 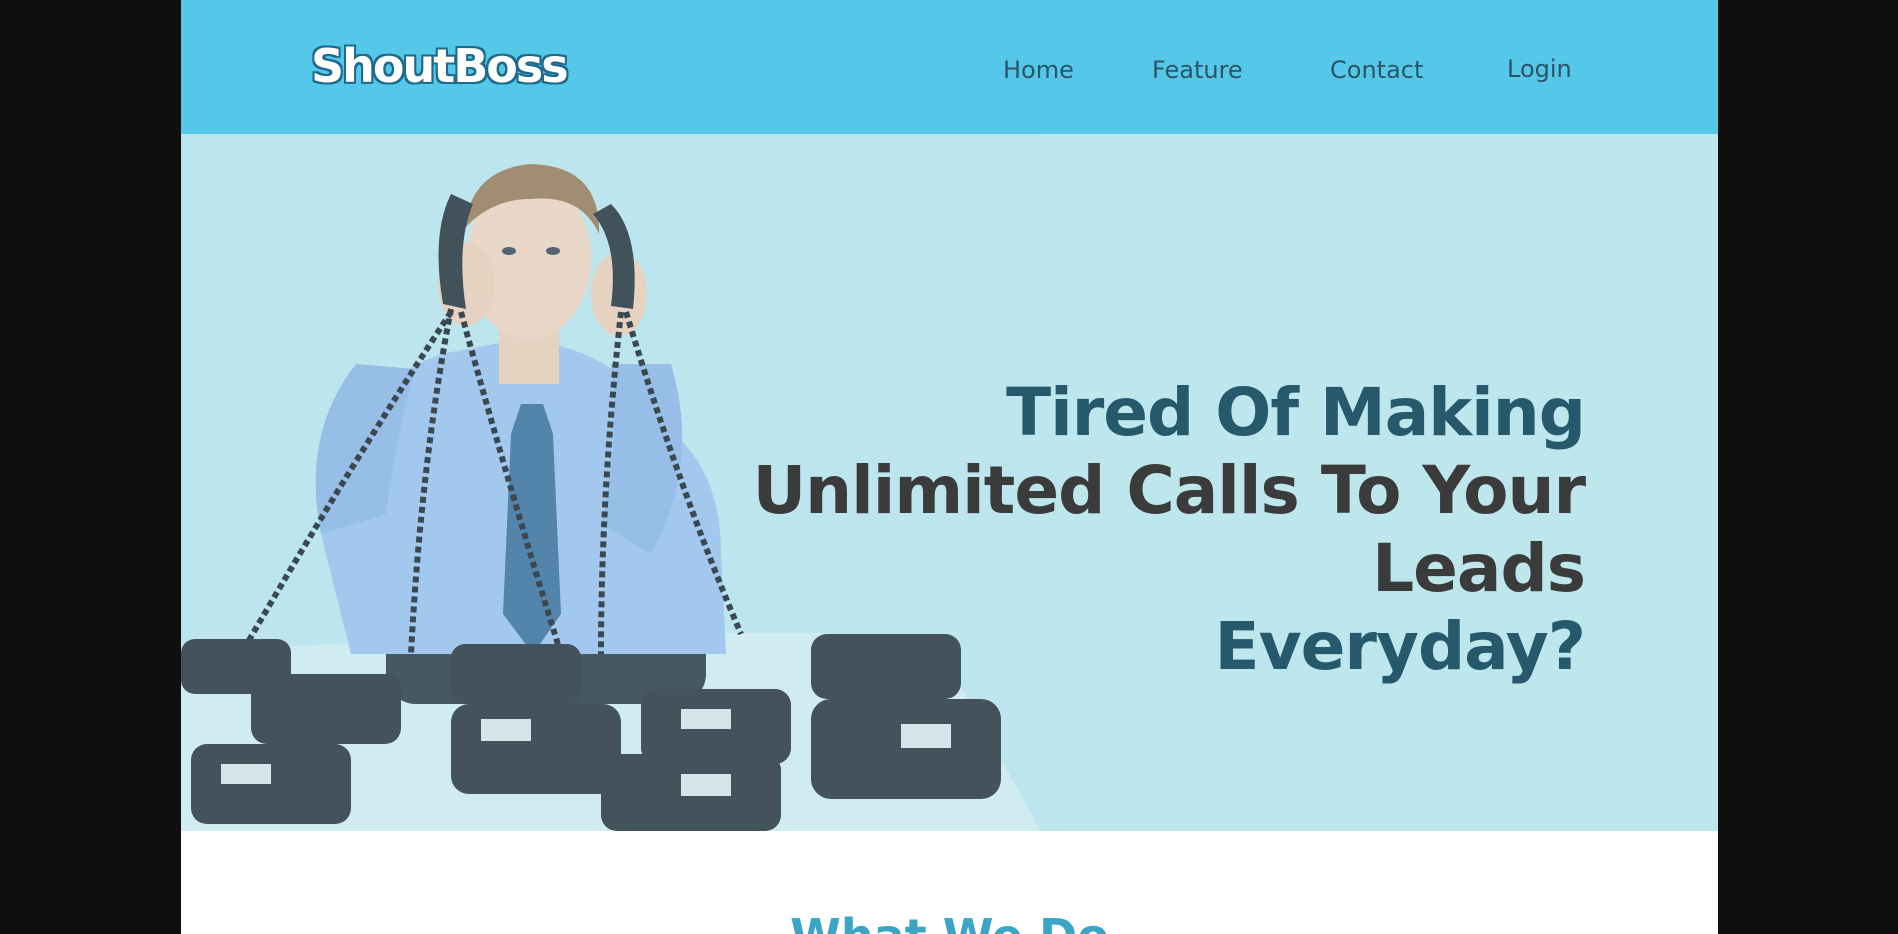 I want to click on hero-headline-part2: Unlimited Calls To Your Leads, so click(x=1169, y=529).